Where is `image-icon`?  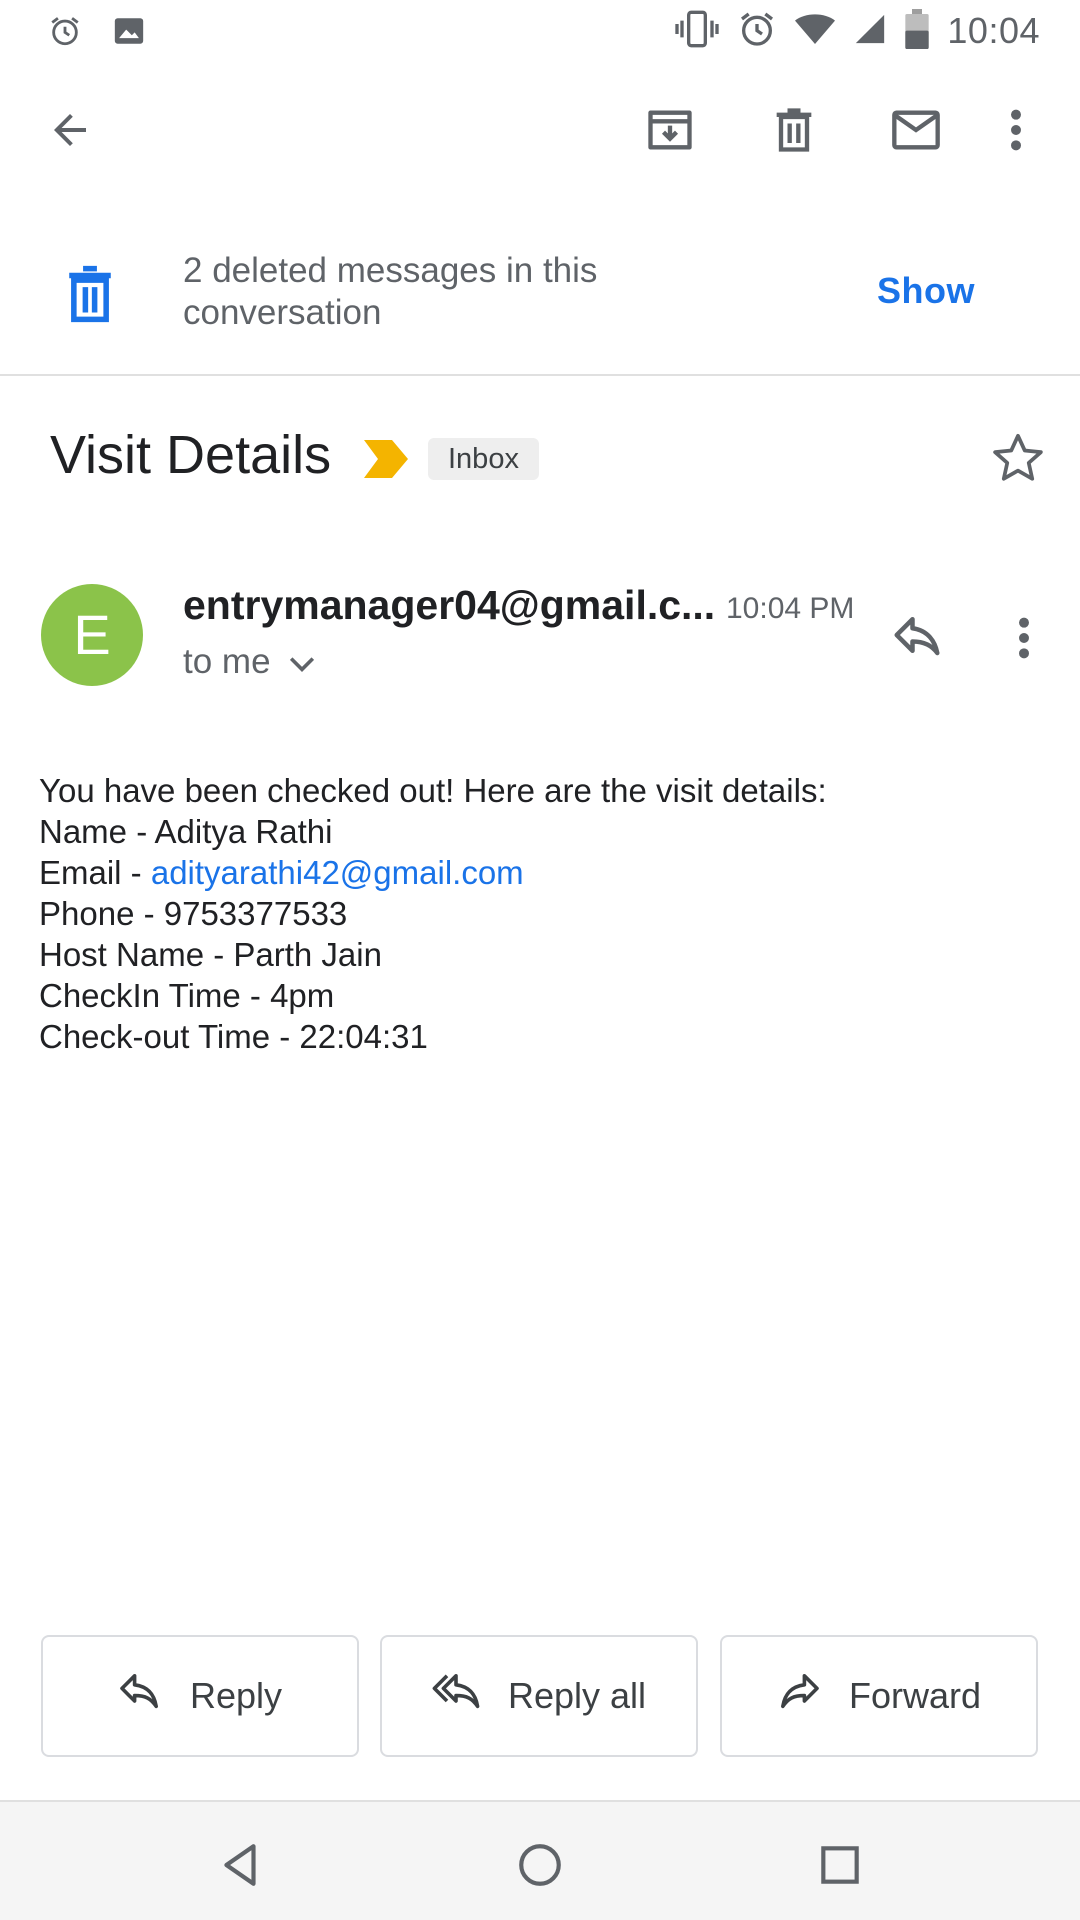
image-icon is located at coordinates (129, 33).